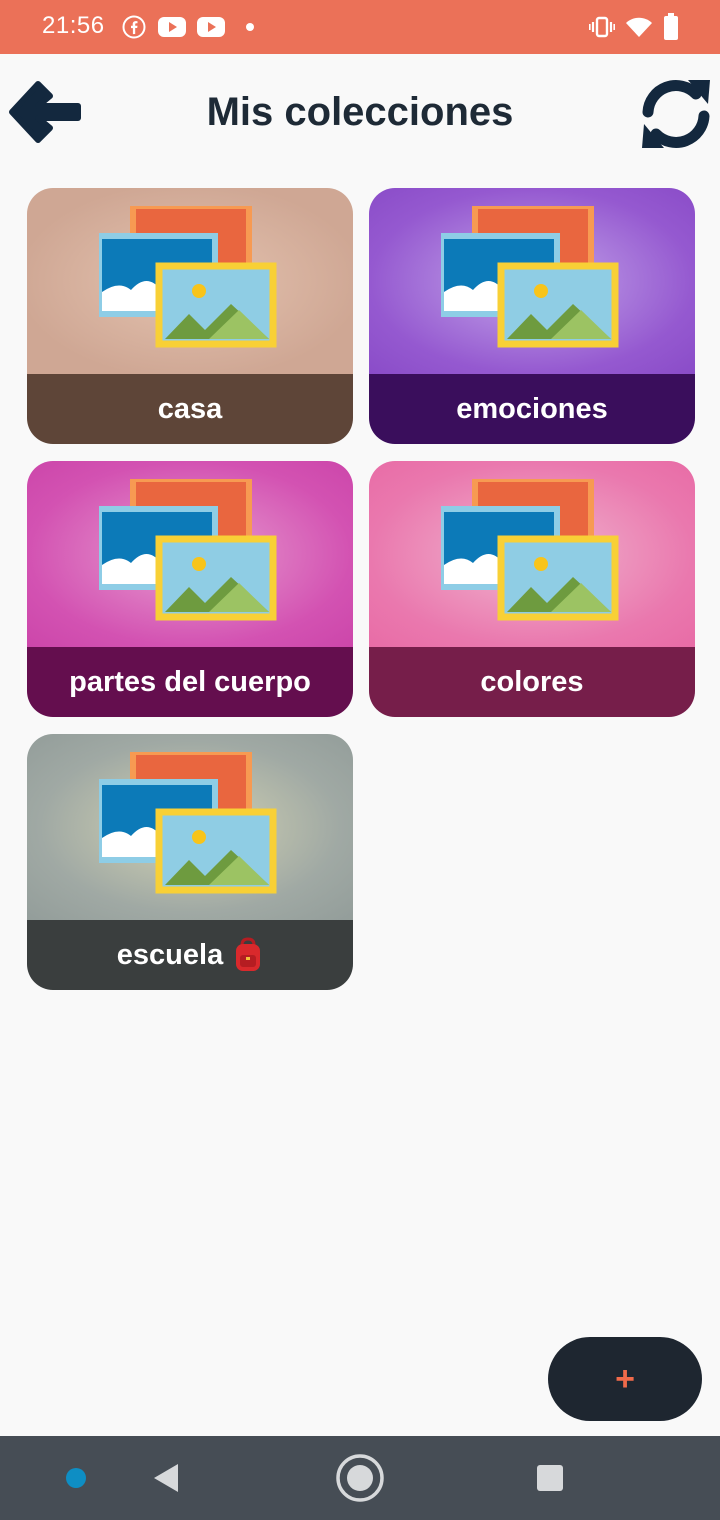 Image resolution: width=720 pixels, height=1520 pixels. What do you see at coordinates (250, 27) in the screenshot?
I see `dot-icon` at bounding box center [250, 27].